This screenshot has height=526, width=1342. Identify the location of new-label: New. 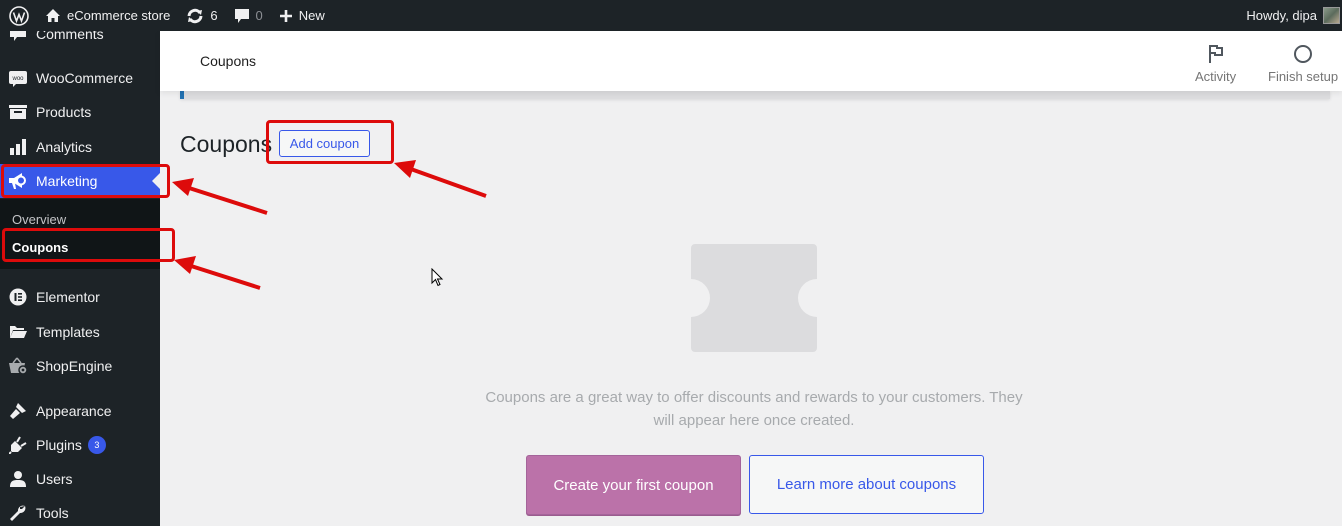
(311, 15).